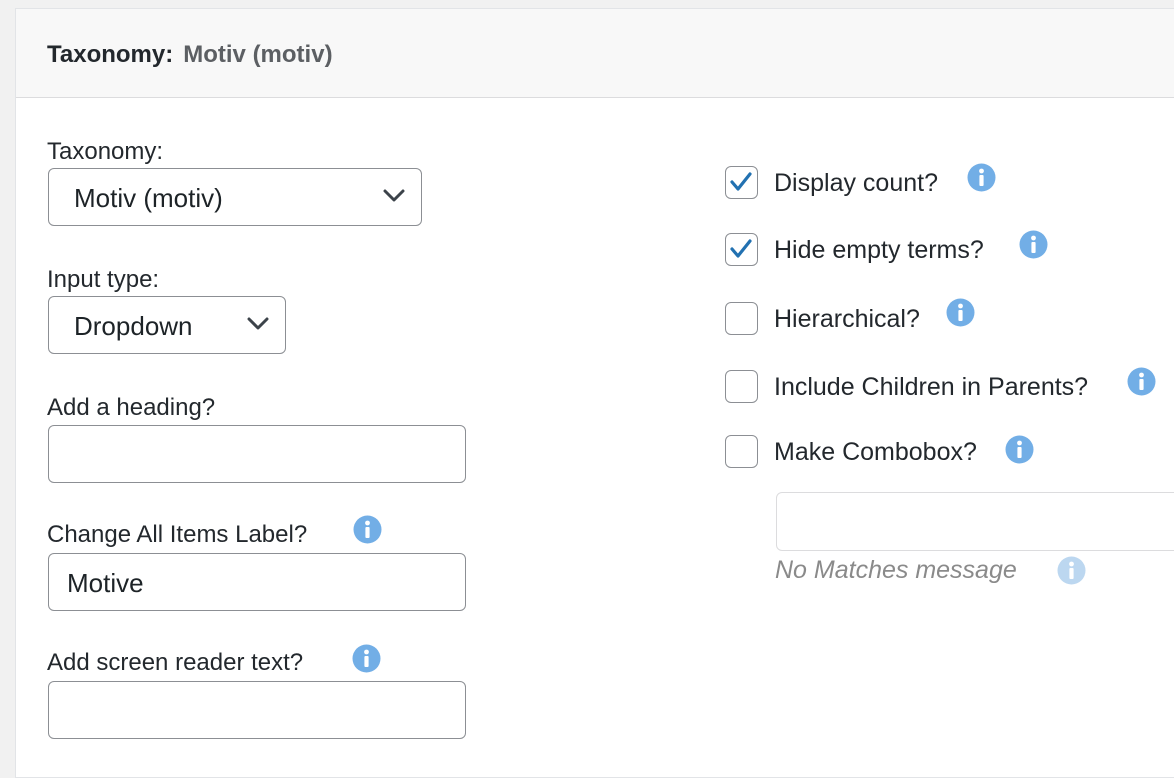 Image resolution: width=1174 pixels, height=778 pixels. I want to click on taxonomy-select-value: Motiv (motiv), so click(148, 198).